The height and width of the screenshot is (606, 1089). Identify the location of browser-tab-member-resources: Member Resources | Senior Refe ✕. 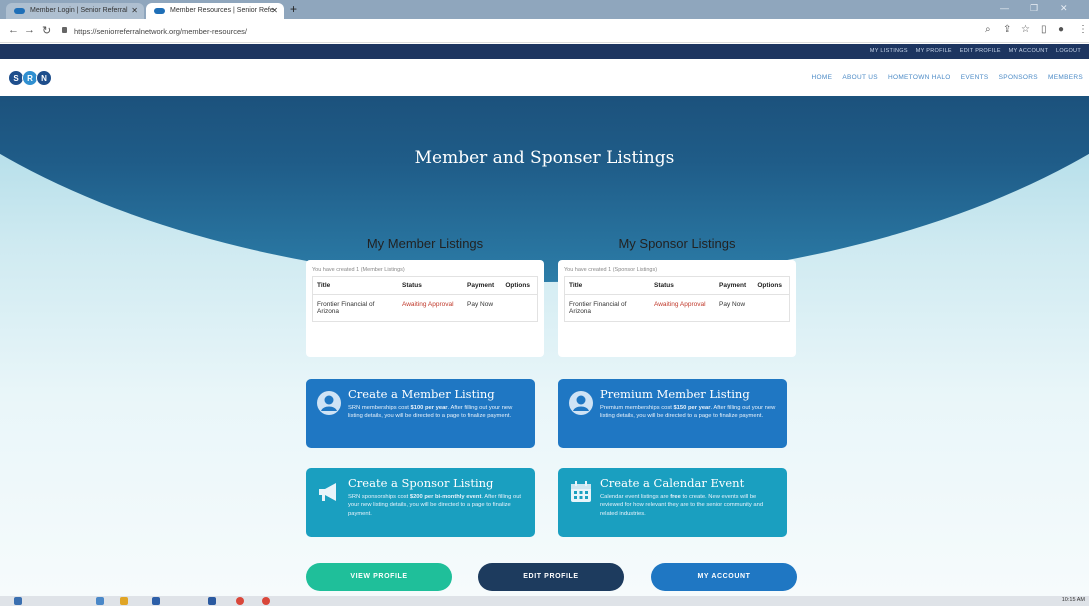
(215, 11).